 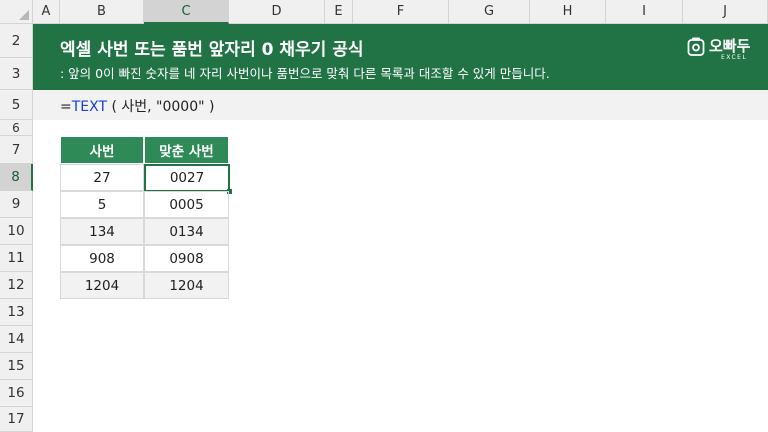 I want to click on brand-logo: 오빠두 EXCEL, so click(x=723, y=50).